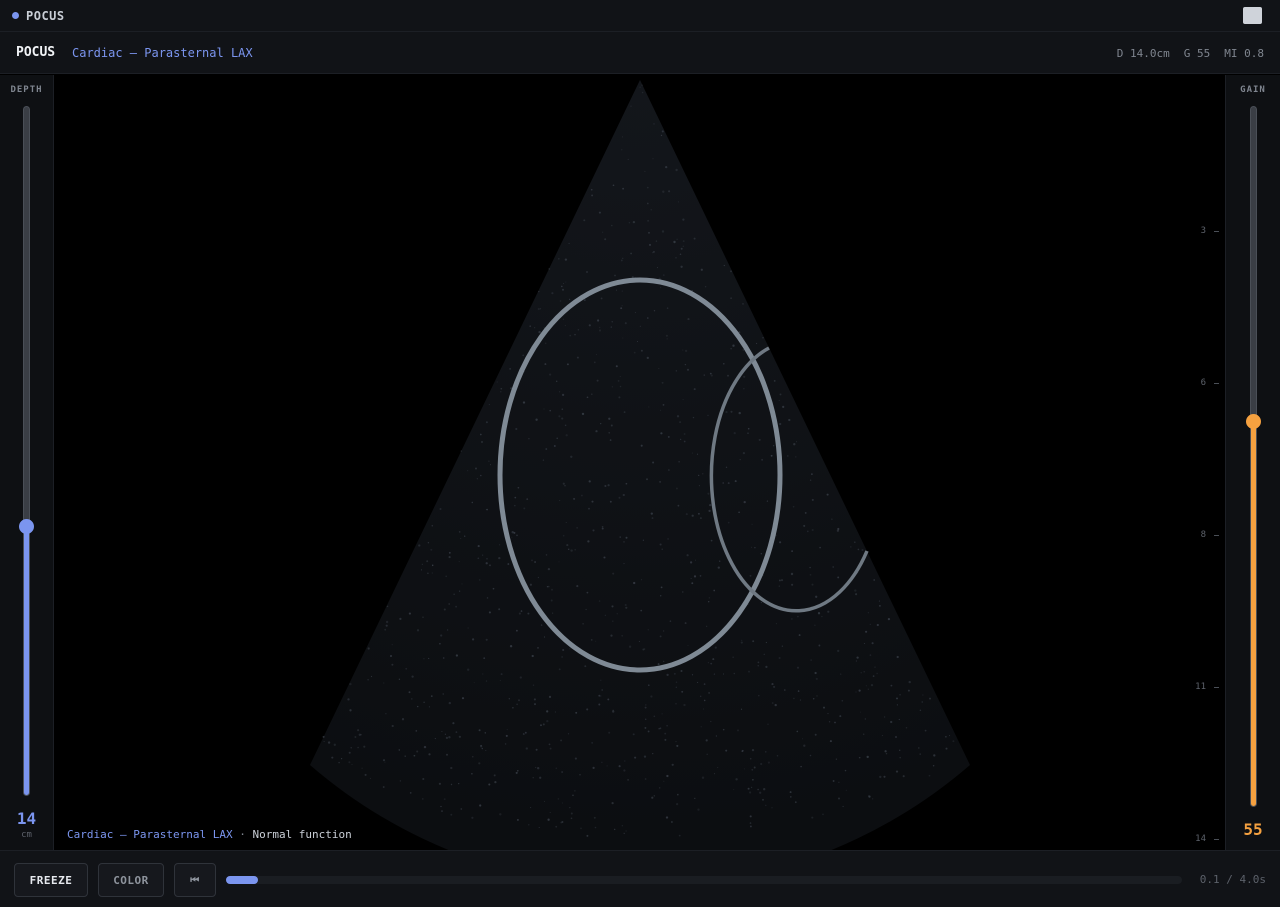 This screenshot has height=907, width=1280. Describe the element at coordinates (1210, 383) in the screenshot. I see `depth-scale-tick: 6` at that location.